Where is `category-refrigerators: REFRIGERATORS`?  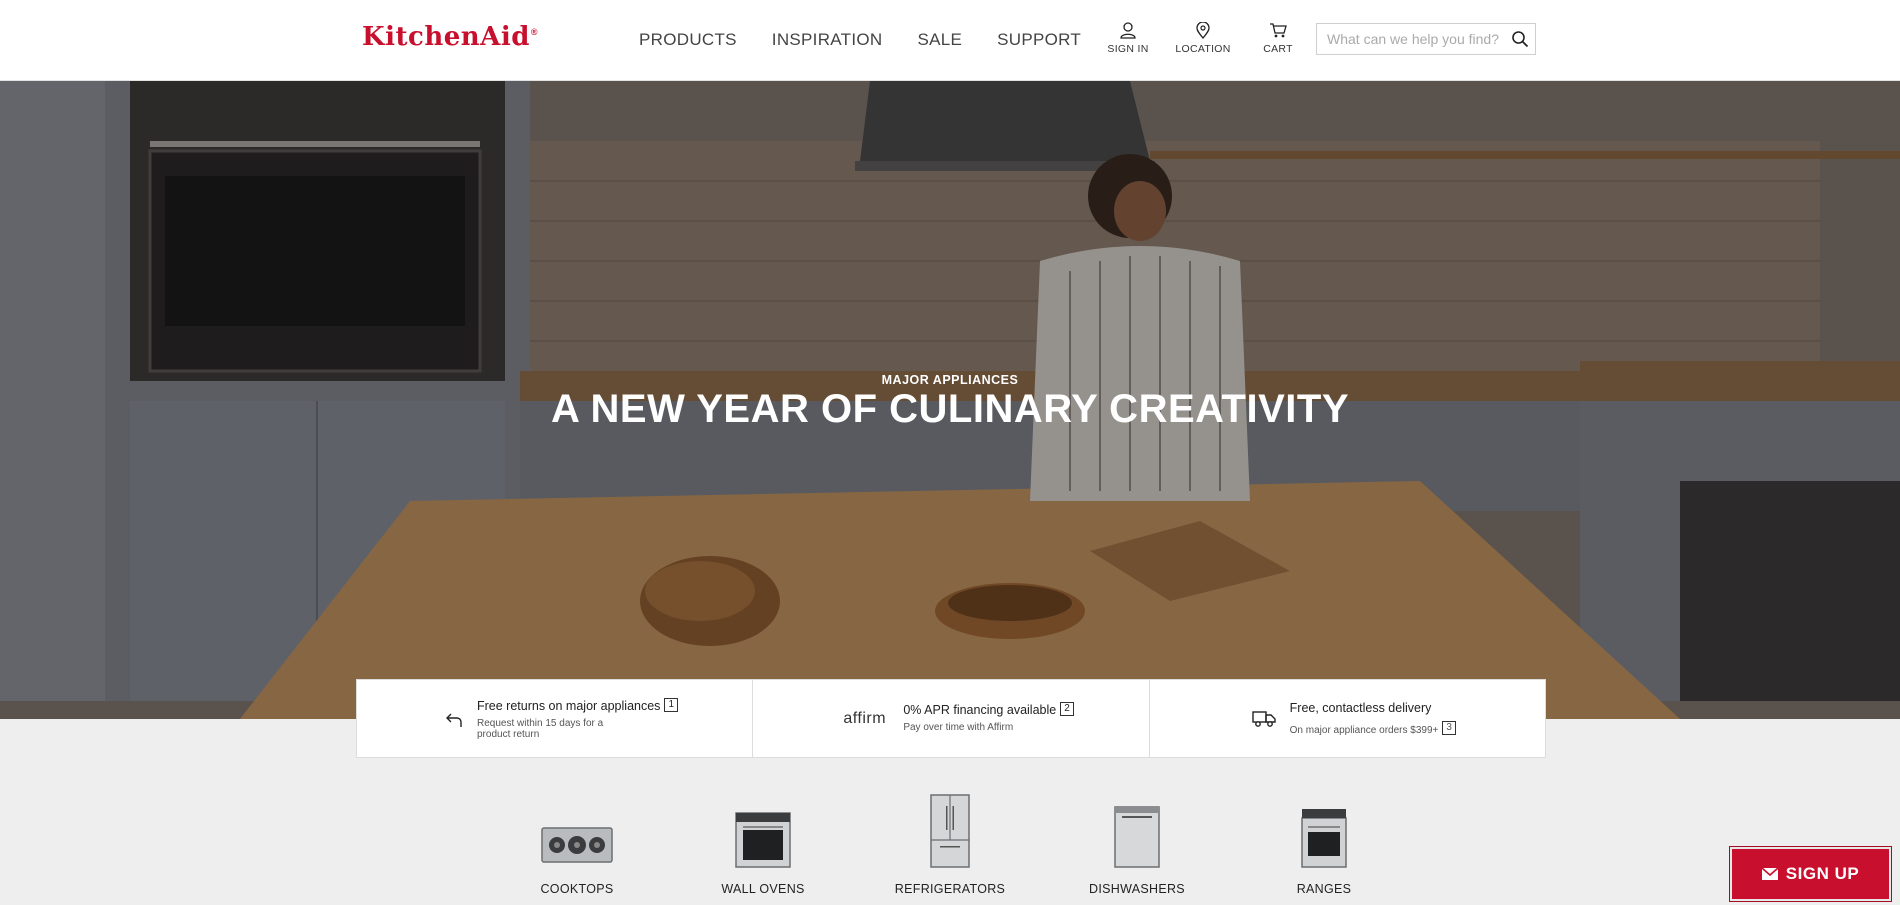 category-refrigerators: REFRIGERATORS is located at coordinates (950, 842).